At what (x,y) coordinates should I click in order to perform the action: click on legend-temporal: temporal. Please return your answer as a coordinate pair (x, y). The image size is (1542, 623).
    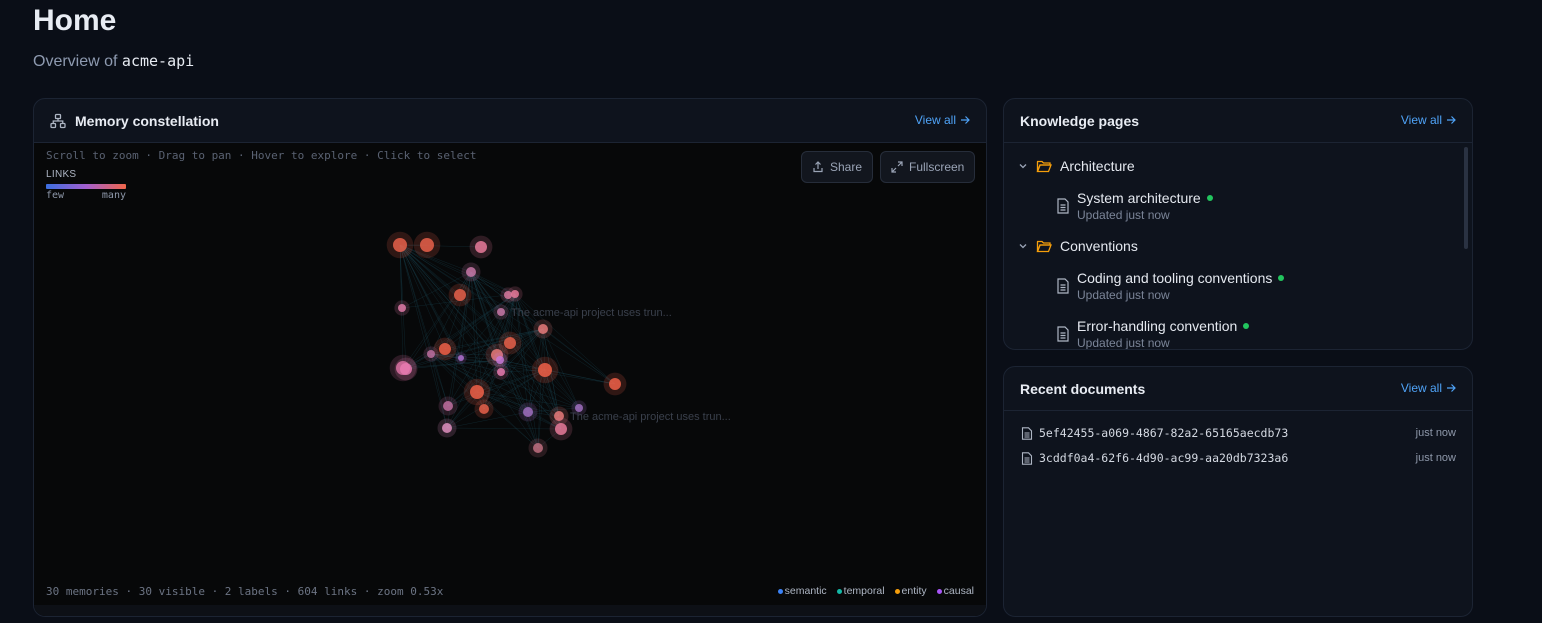
    Looking at the image, I should click on (860, 591).